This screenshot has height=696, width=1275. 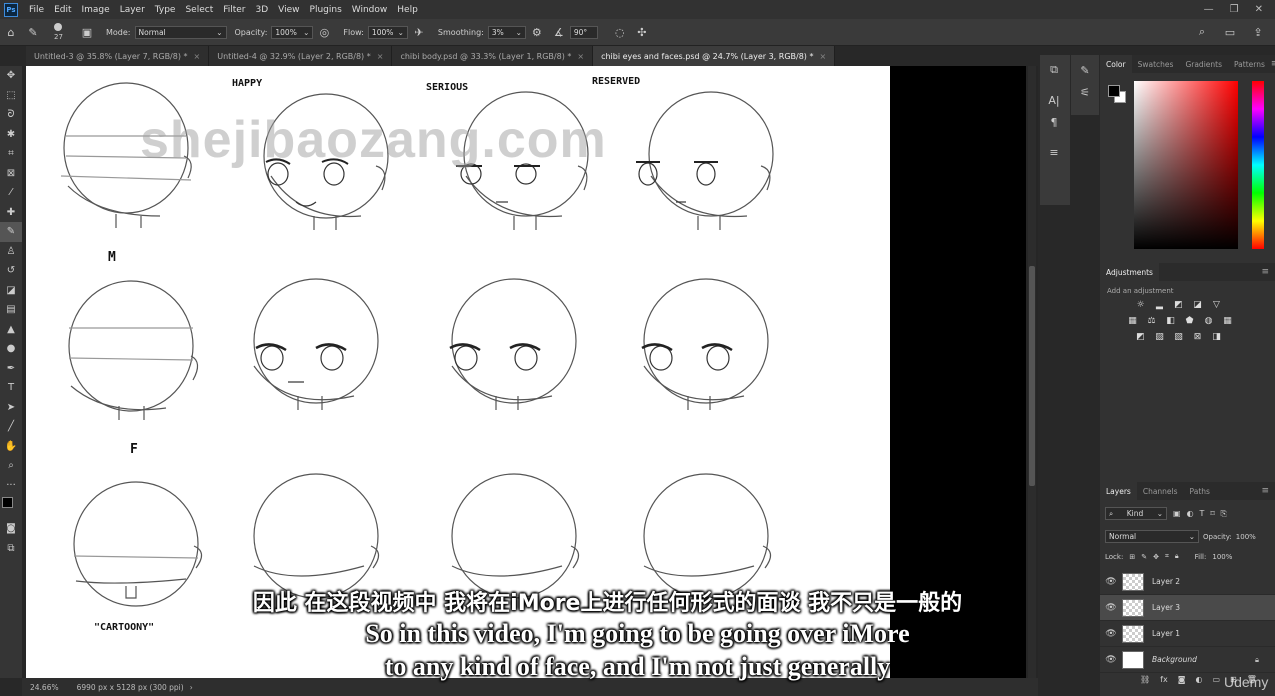 I want to click on tab-untitled-4: Untitled-4 @ 32.9% (Layer 2, RGB/8) * ×, so click(x=301, y=56).